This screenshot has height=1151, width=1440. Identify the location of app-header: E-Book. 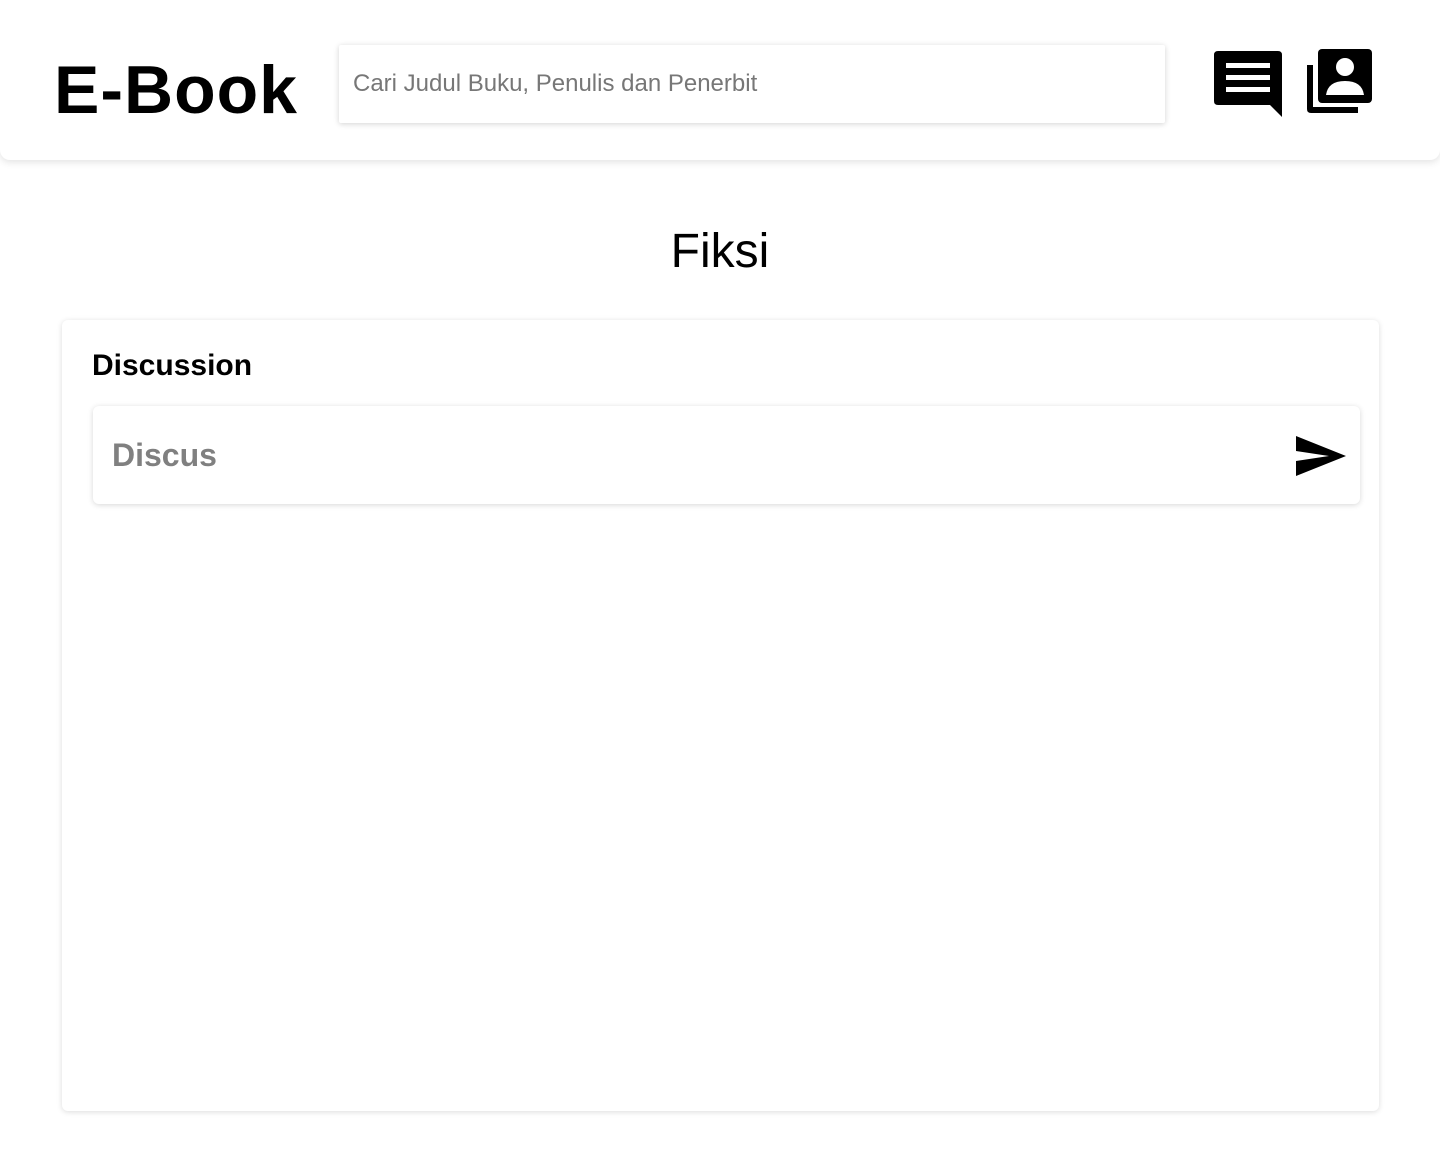
(720, 80).